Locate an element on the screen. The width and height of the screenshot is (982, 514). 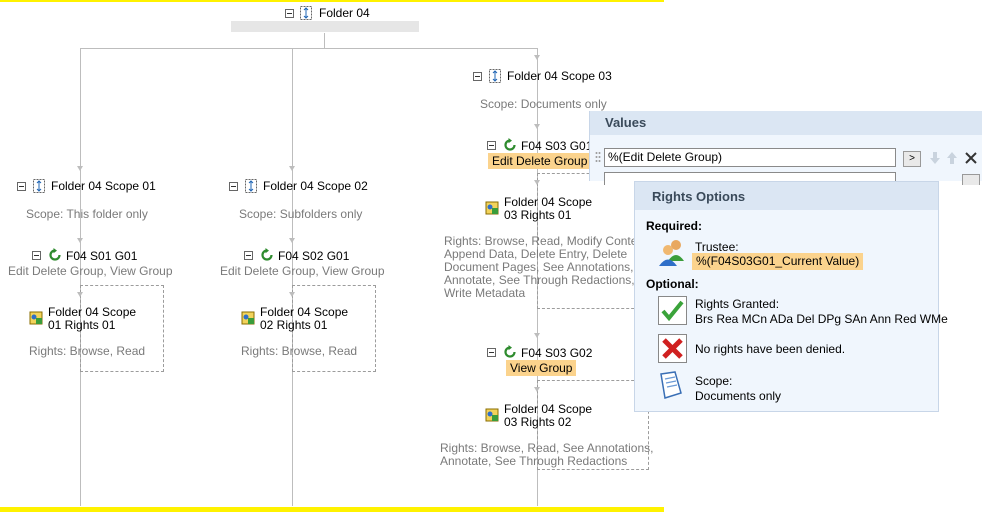
close-icon is located at coordinates (971, 158).